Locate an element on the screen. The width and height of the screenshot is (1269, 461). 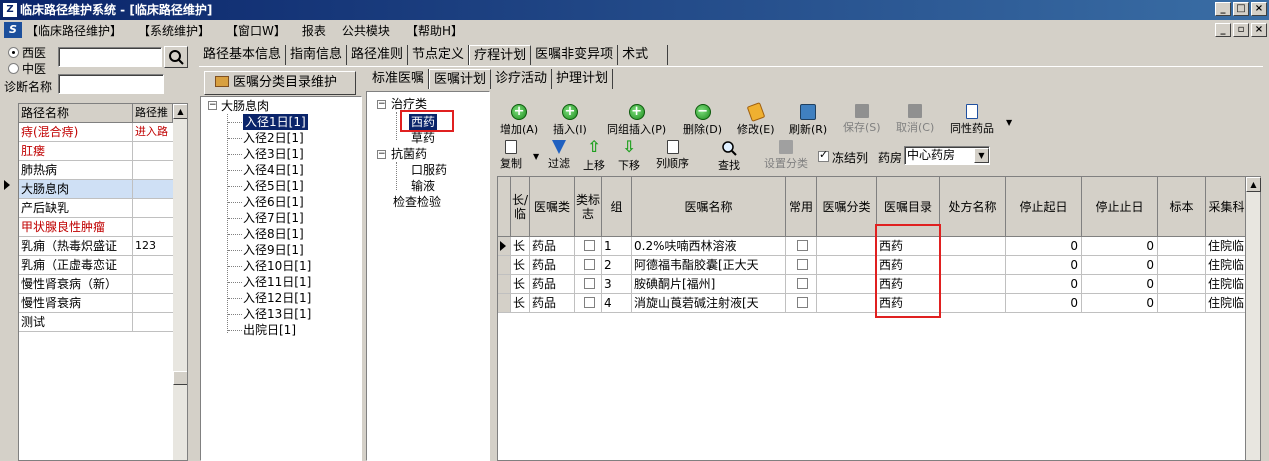
order-name-cell: 阿德福韦酯胶囊[正大天 is located at coordinates (709, 265).